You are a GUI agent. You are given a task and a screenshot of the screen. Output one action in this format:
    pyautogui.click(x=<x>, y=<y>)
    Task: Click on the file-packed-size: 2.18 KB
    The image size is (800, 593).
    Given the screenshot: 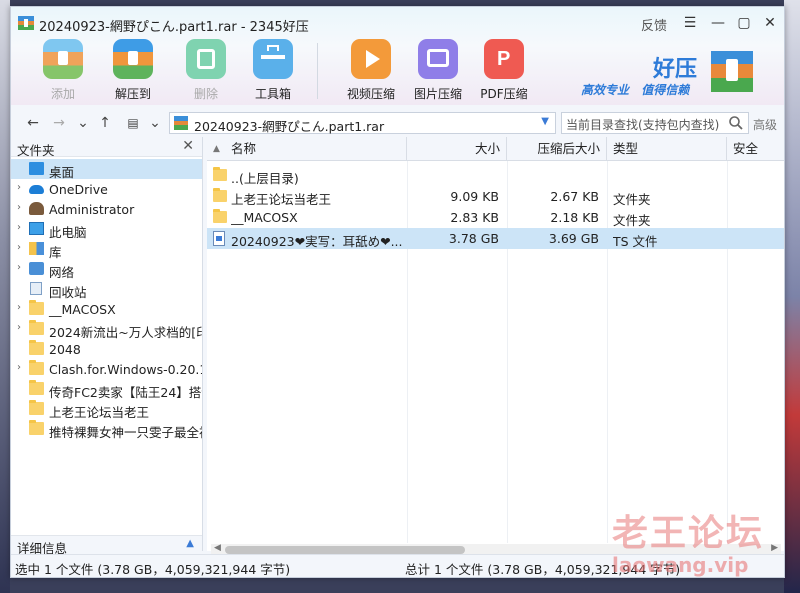 What is the action you would take?
    pyautogui.click(x=574, y=217)
    